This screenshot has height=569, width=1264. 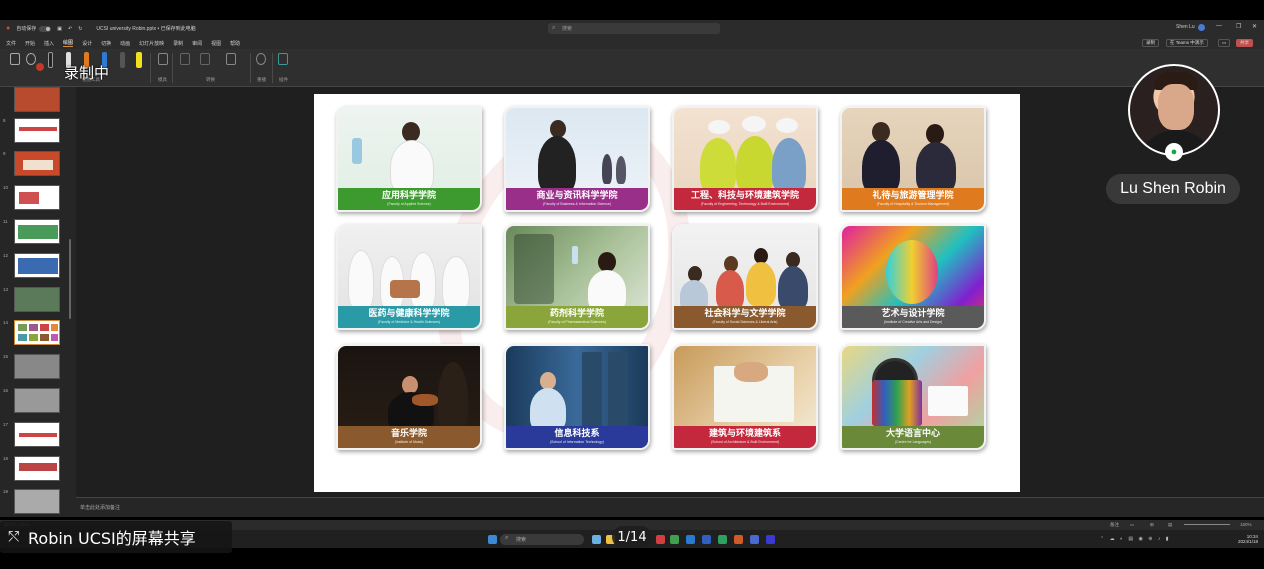 What do you see at coordinates (409, 159) in the screenshot?
I see `faculty-card-applied-science: 应用科学学院 (Faculty of Applied Science)` at bounding box center [409, 159].